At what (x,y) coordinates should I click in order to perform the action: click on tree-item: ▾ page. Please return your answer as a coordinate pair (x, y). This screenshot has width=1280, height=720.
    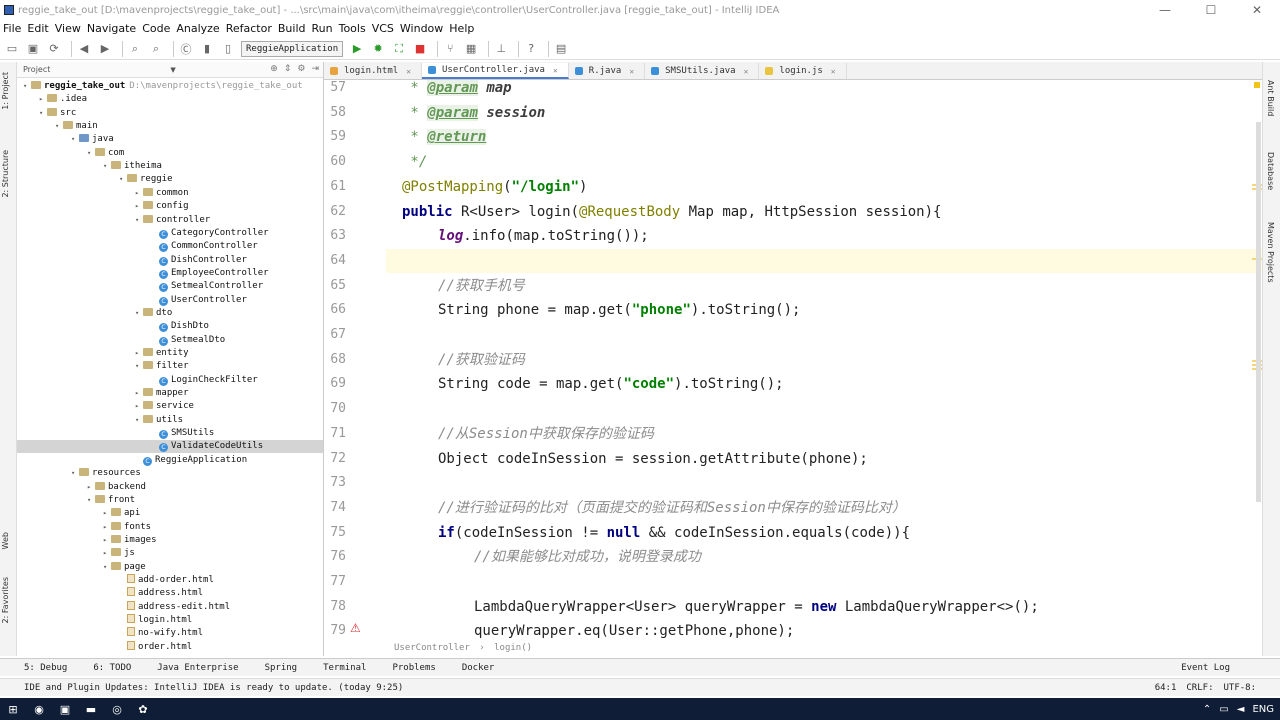
    Looking at the image, I should click on (170, 567).